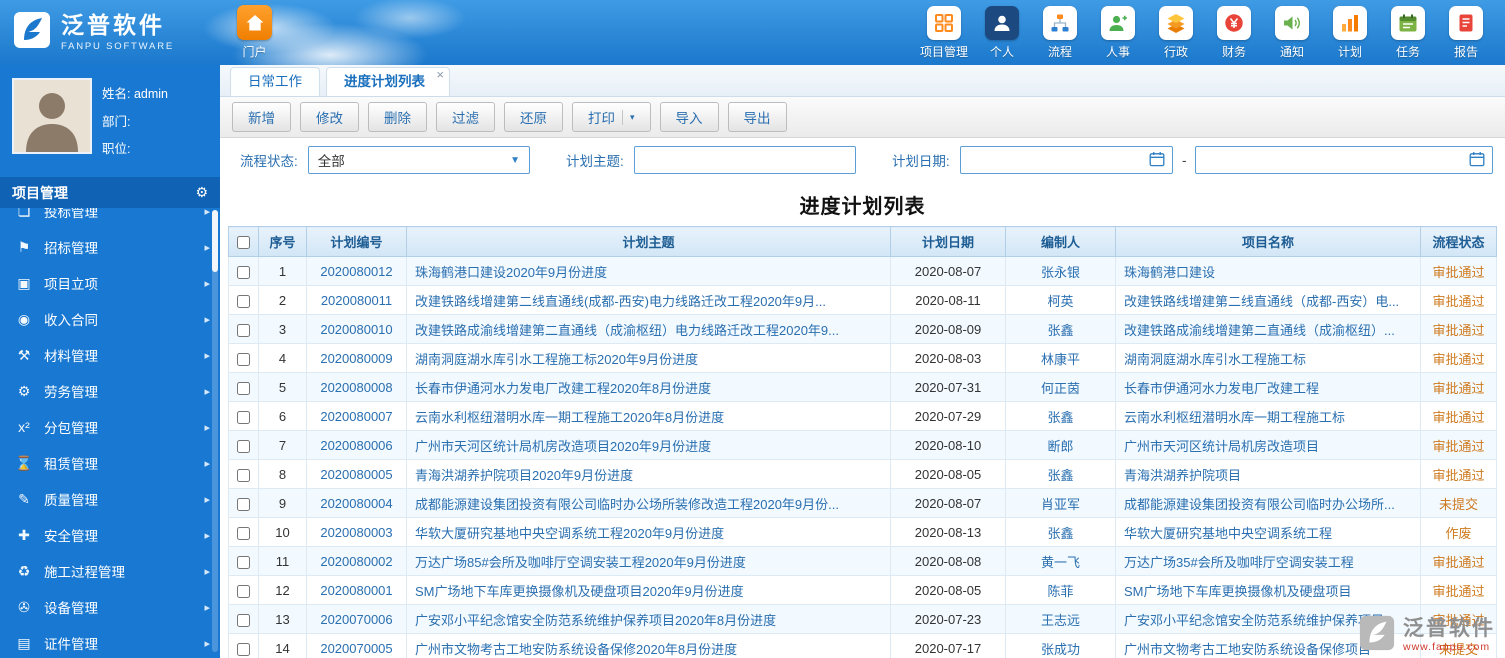 The height and width of the screenshot is (658, 1505). What do you see at coordinates (1336, 160) in the screenshot?
I see `date-to-input` at bounding box center [1336, 160].